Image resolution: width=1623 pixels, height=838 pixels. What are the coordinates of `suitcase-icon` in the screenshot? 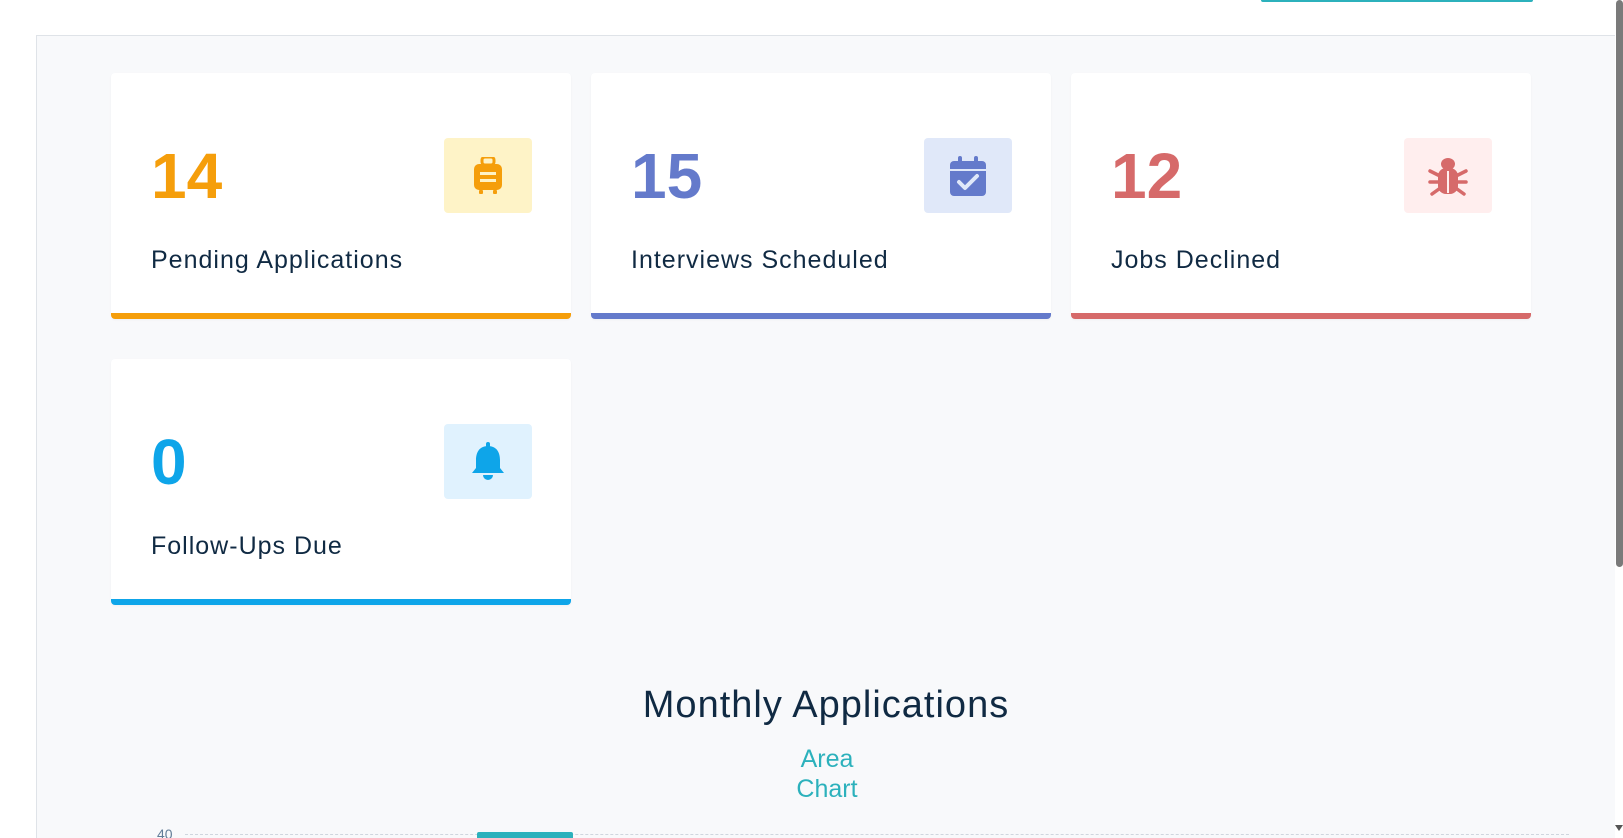 It's located at (488, 175).